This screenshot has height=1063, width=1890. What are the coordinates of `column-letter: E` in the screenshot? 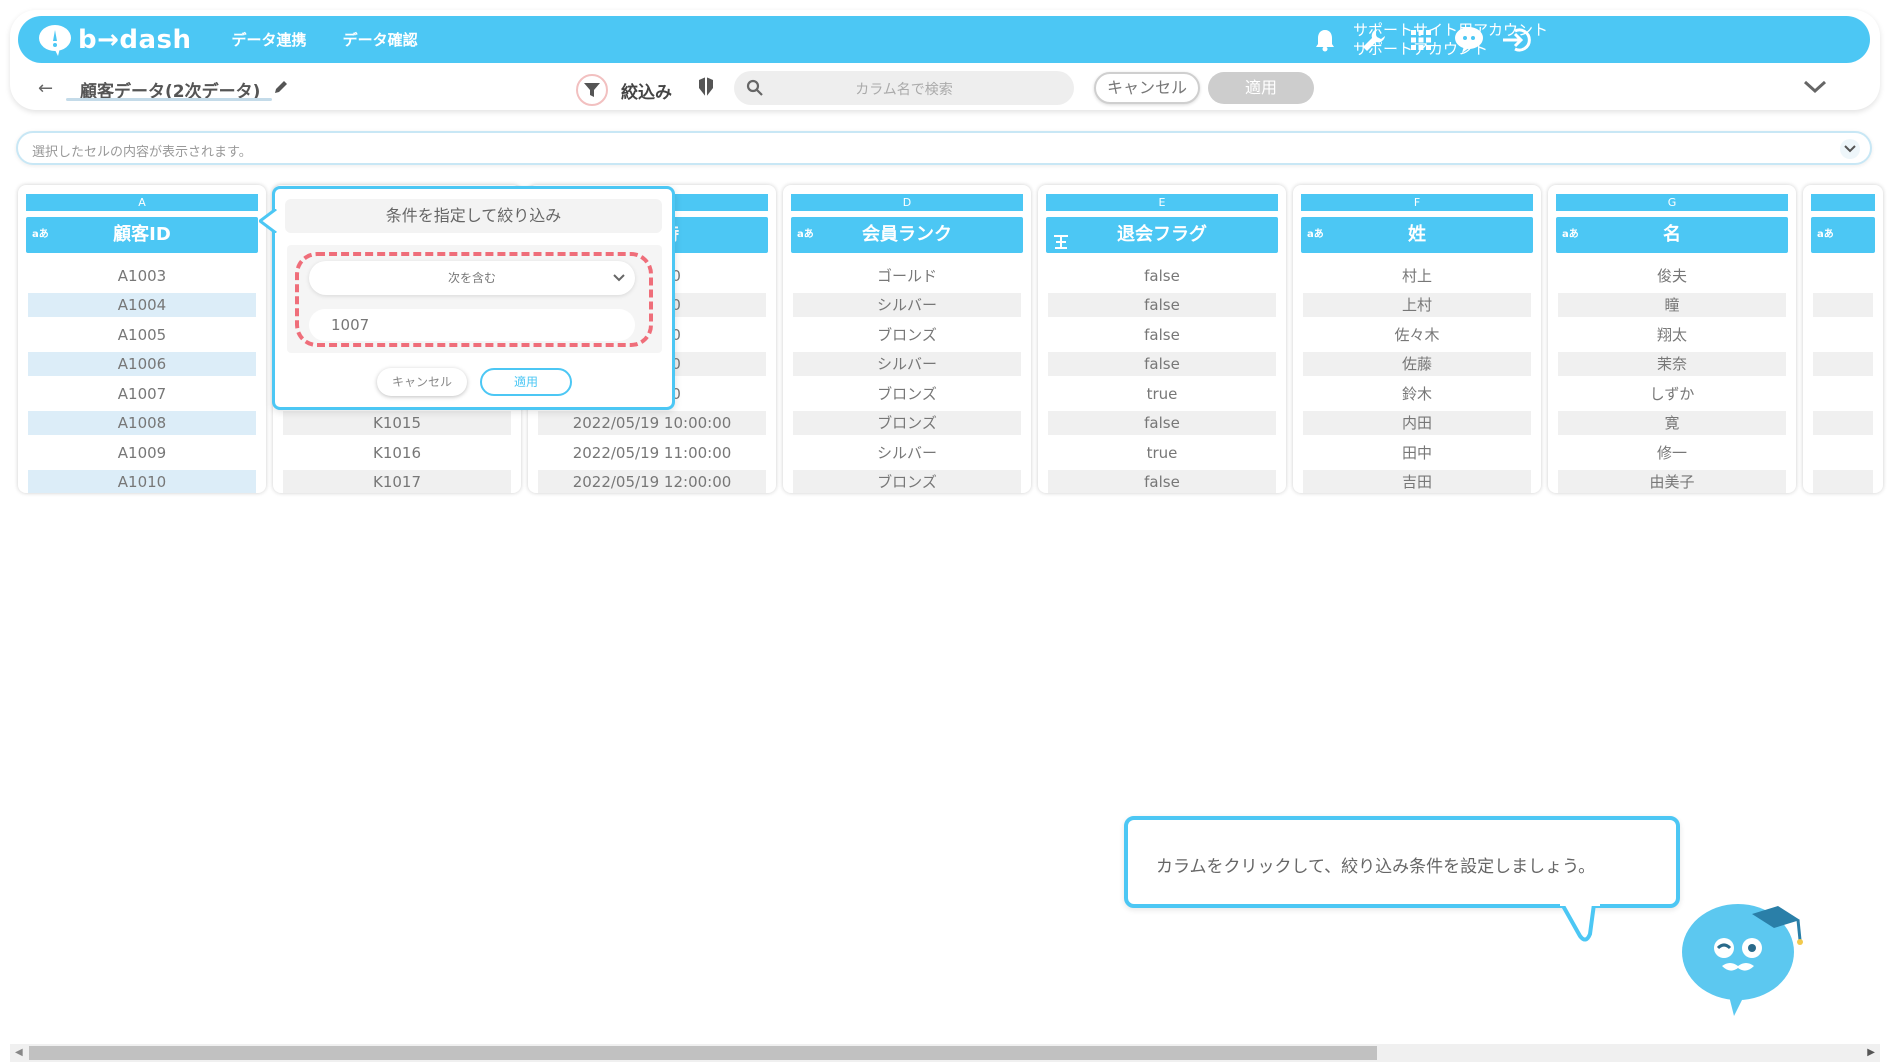 It's located at (1162, 202).